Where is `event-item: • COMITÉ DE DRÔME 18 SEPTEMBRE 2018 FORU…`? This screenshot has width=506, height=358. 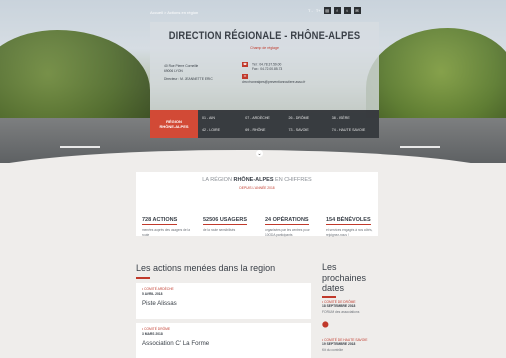
event-item: • COMITÉ DE DRÔME 18 SEPTEMBRE 2018 FORU… is located at coordinates (352, 307).